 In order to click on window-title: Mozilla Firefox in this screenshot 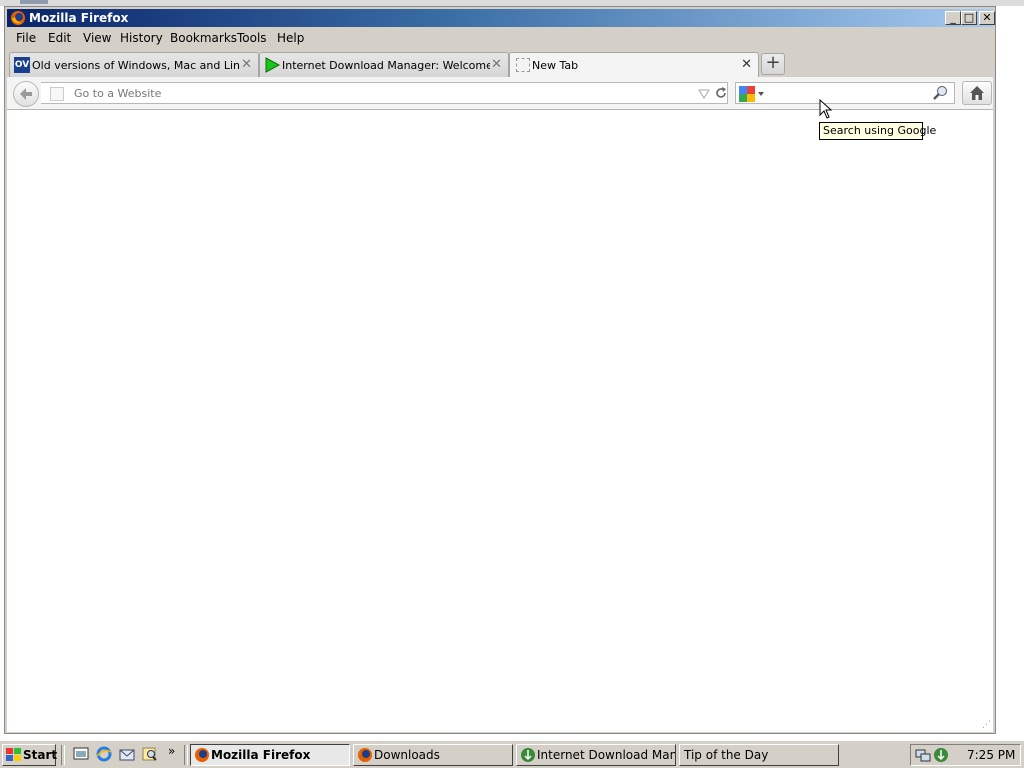, I will do `click(79, 18)`.